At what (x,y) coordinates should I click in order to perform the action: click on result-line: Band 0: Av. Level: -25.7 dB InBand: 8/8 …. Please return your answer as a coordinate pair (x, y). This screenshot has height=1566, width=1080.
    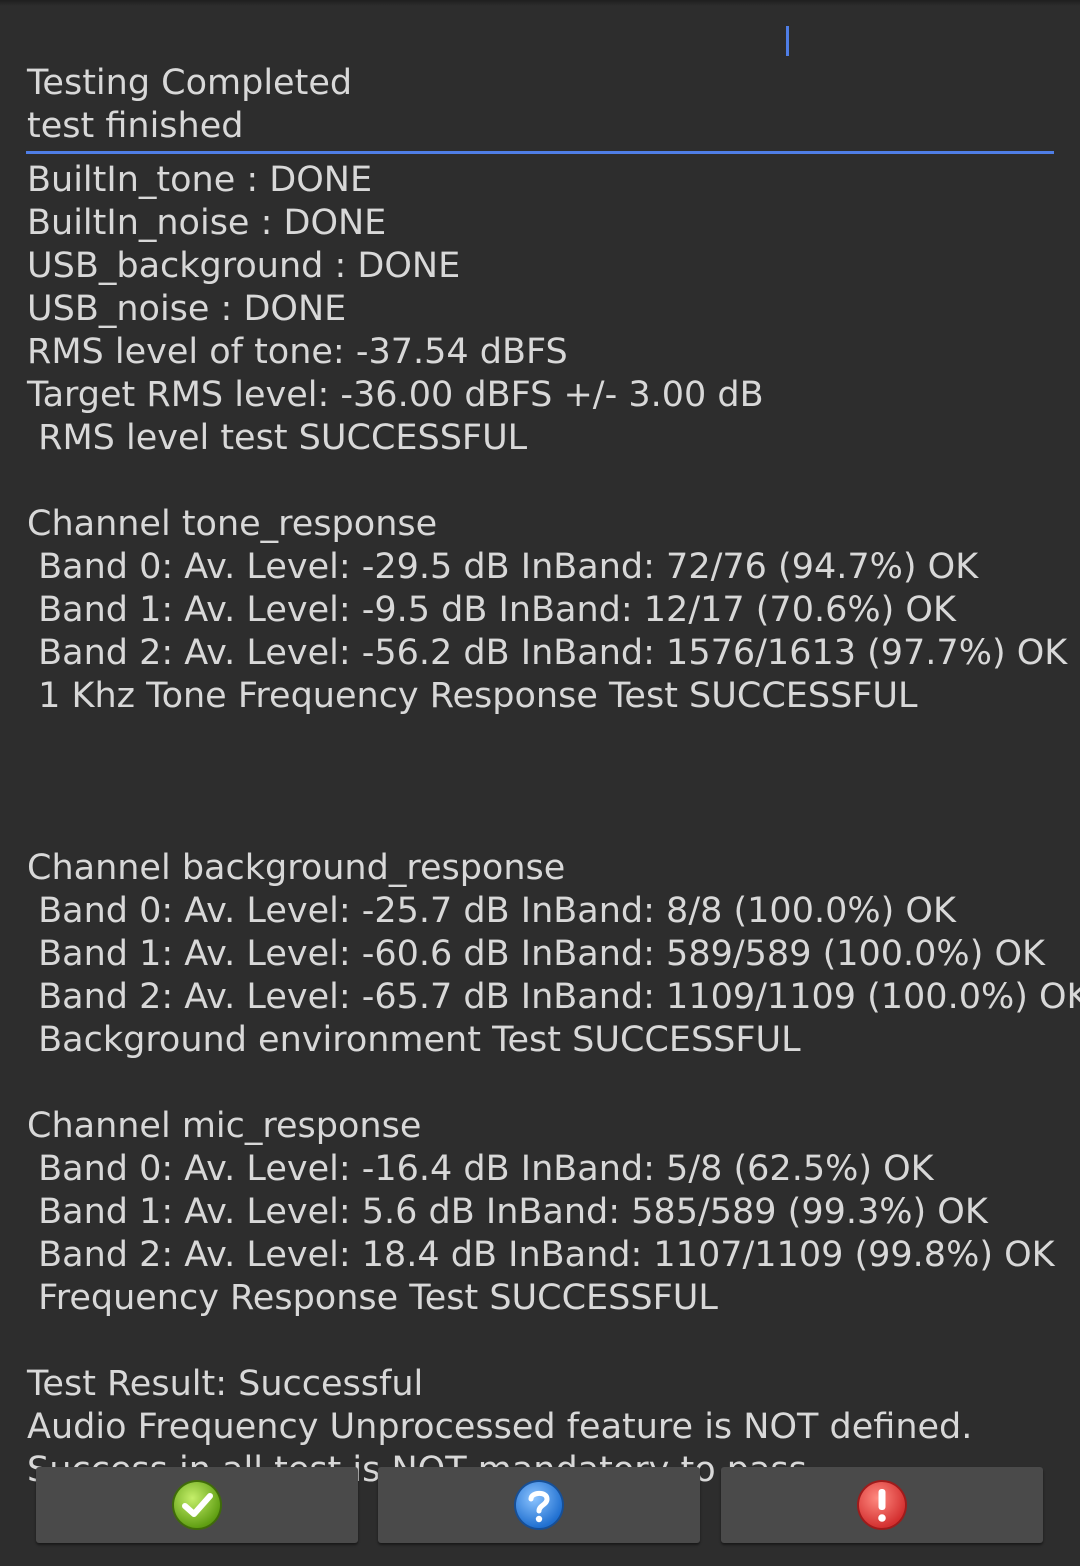
    Looking at the image, I should click on (491, 911).